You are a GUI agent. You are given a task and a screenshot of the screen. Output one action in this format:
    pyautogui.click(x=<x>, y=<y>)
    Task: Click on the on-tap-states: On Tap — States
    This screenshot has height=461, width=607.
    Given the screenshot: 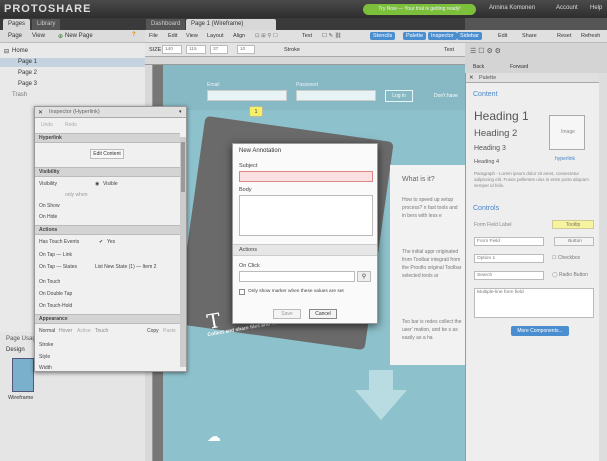 What is the action you would take?
    pyautogui.click(x=58, y=267)
    